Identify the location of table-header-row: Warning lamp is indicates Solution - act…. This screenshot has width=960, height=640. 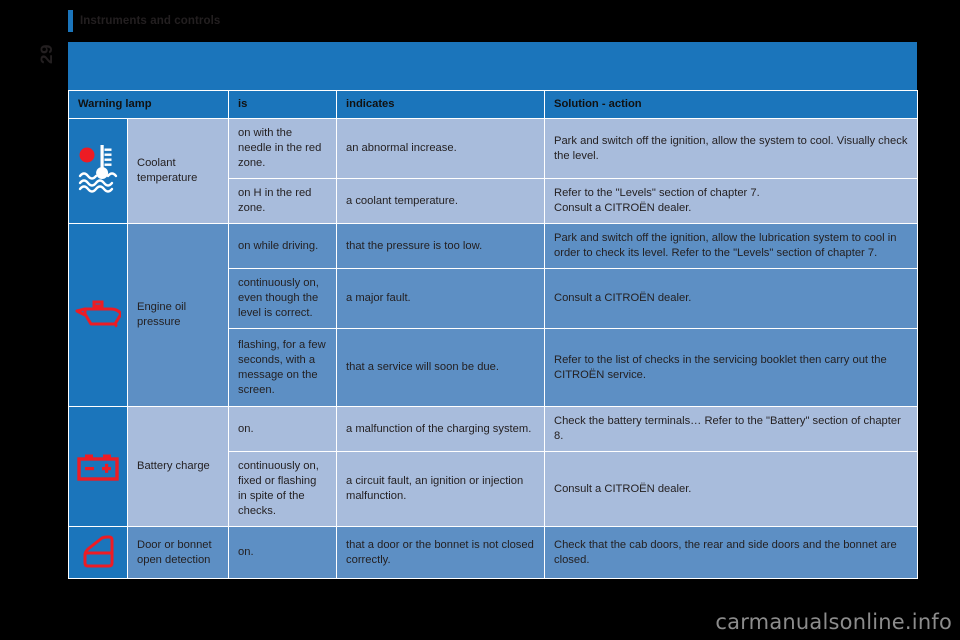
(493, 104).